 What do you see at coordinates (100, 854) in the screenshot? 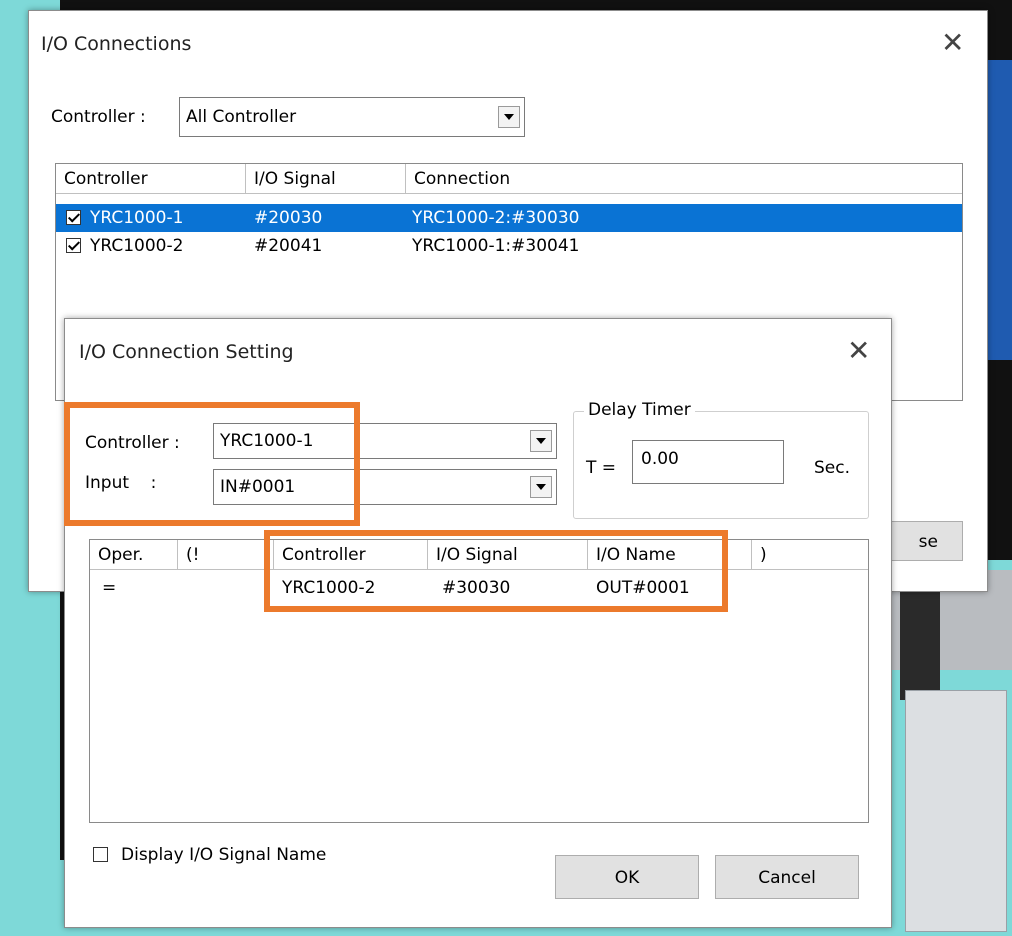
I see `display-signal-name-checkbox` at bounding box center [100, 854].